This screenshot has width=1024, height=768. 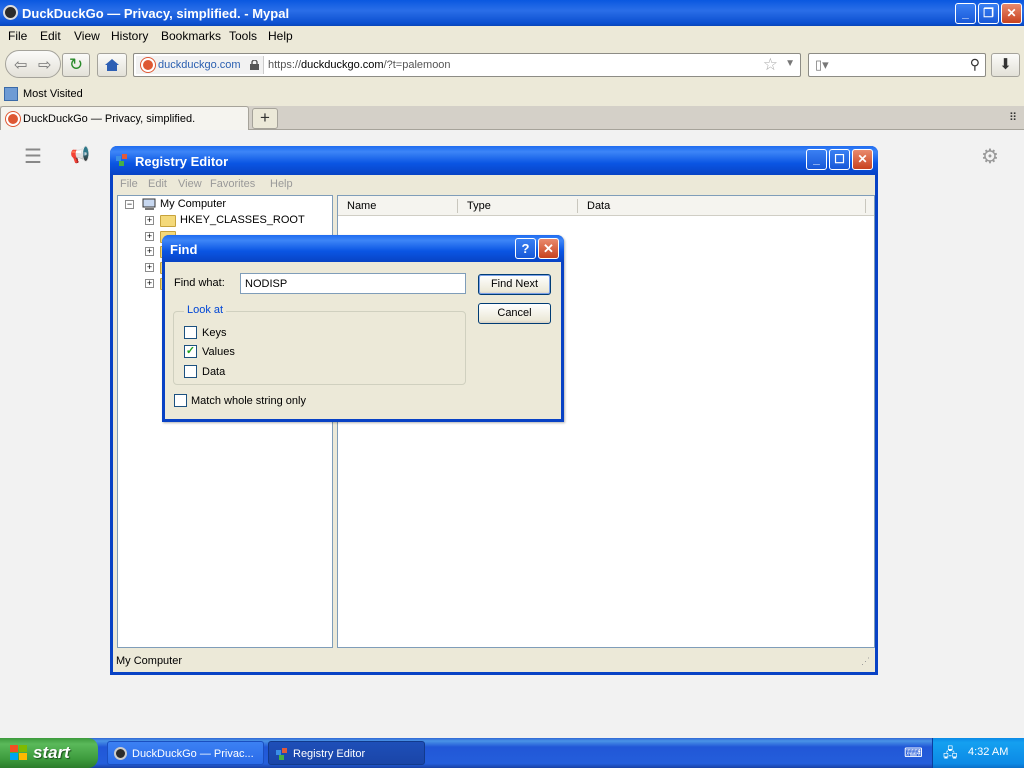 I want to click on search-engine-icon: ▯▾, so click(x=822, y=65).